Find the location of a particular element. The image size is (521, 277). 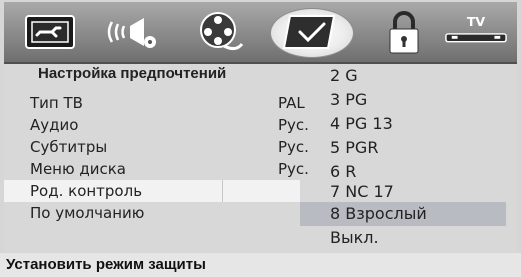

tv-icon-label: TV is located at coordinates (476, 21).